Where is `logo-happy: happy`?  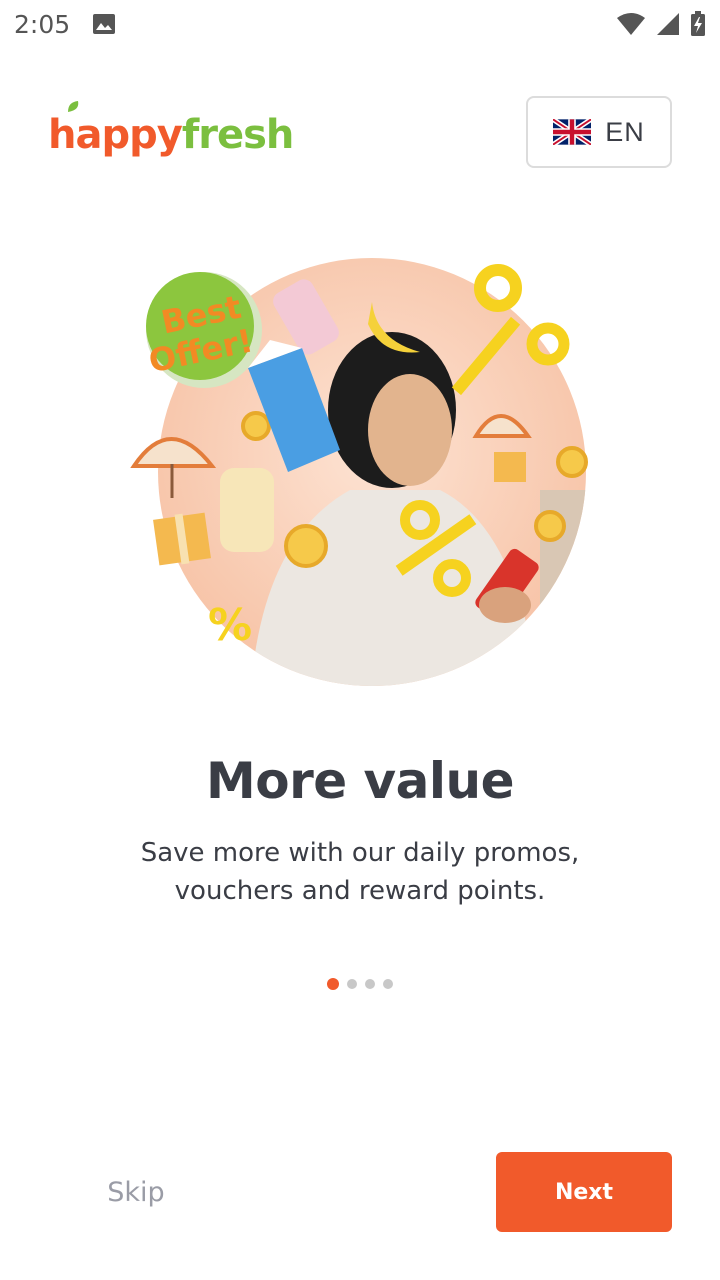 logo-happy: happy is located at coordinates (115, 135).